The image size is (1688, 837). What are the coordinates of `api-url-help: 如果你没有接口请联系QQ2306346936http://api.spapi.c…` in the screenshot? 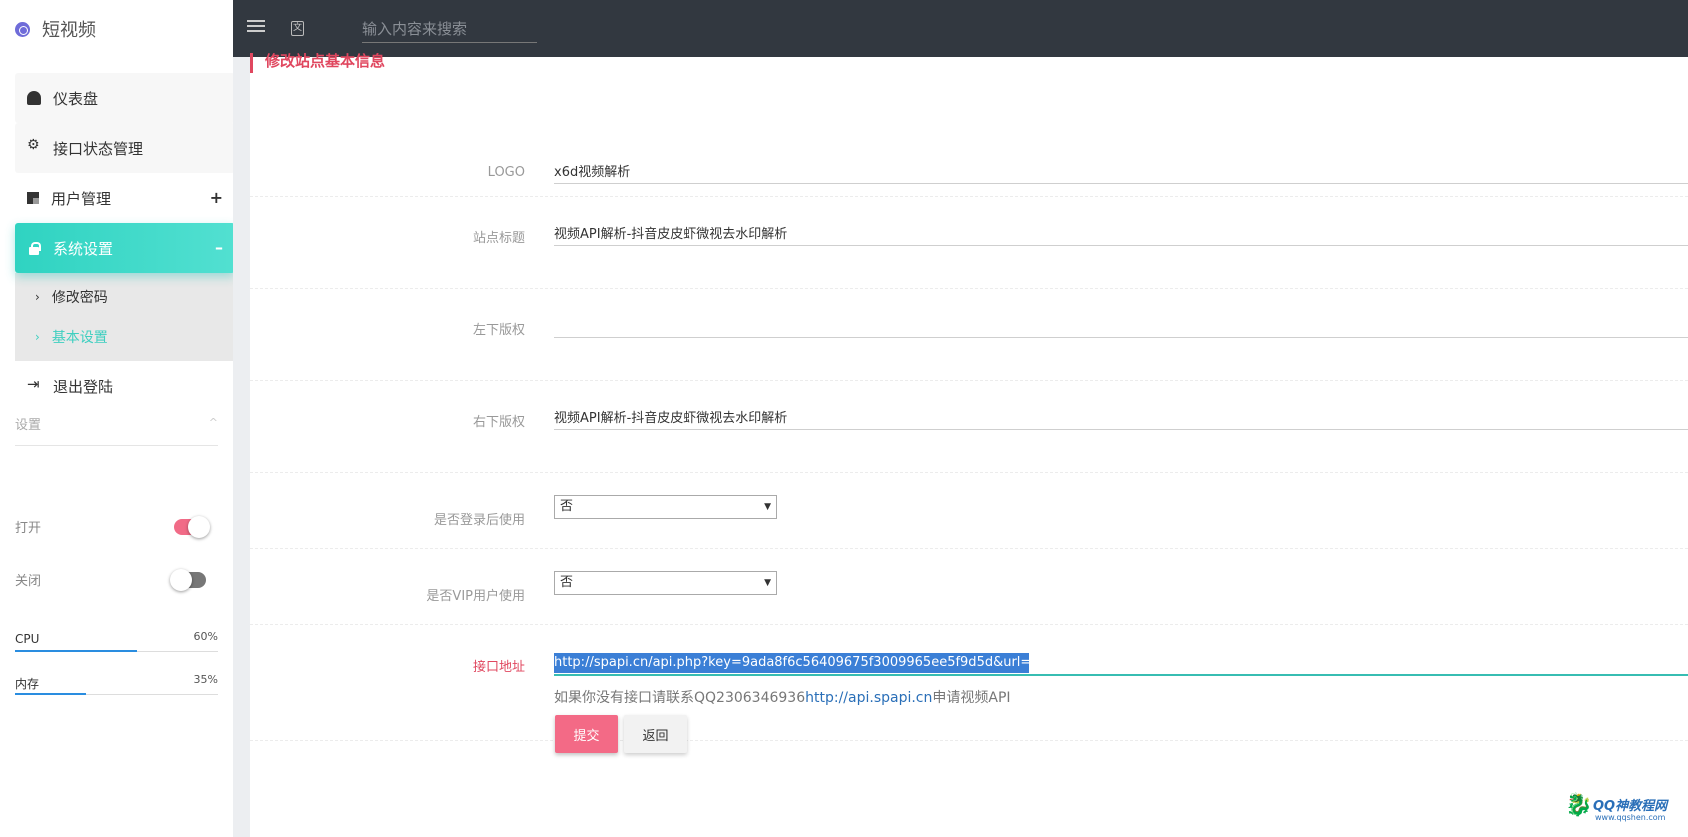 It's located at (782, 697).